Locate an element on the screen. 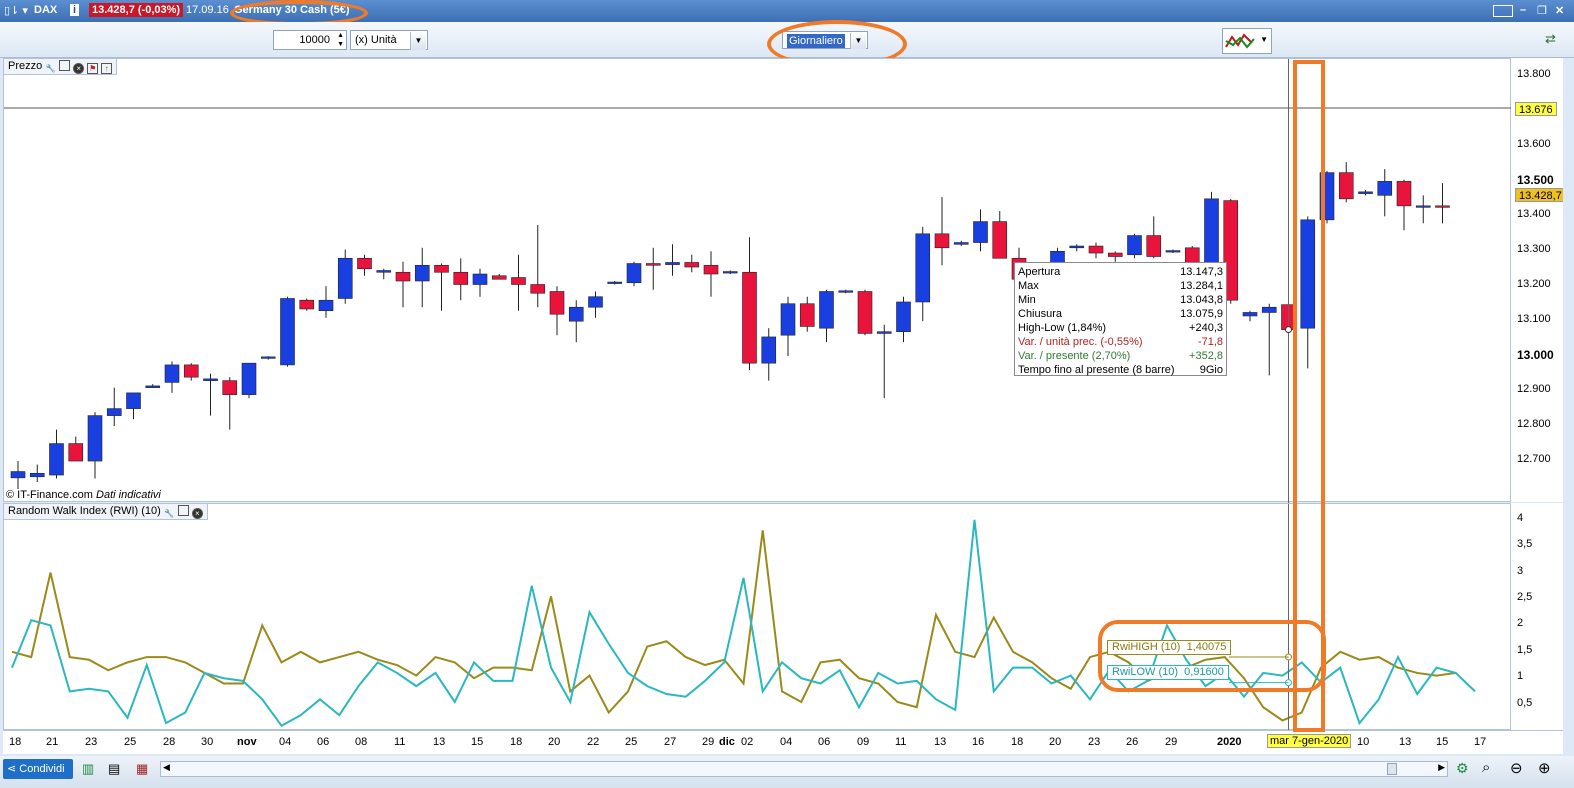 This screenshot has height=788, width=1574. tooltip-value: 13.075,9 is located at coordinates (1201, 314).